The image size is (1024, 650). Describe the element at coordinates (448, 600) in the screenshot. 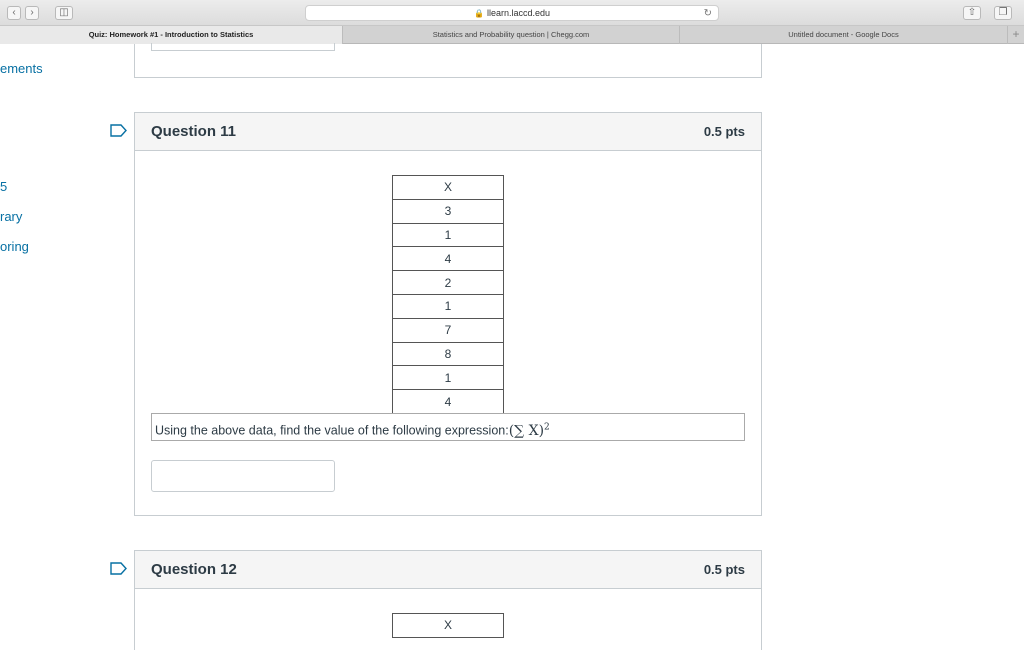

I see `question-12: Question 12 0.5 pts X` at that location.